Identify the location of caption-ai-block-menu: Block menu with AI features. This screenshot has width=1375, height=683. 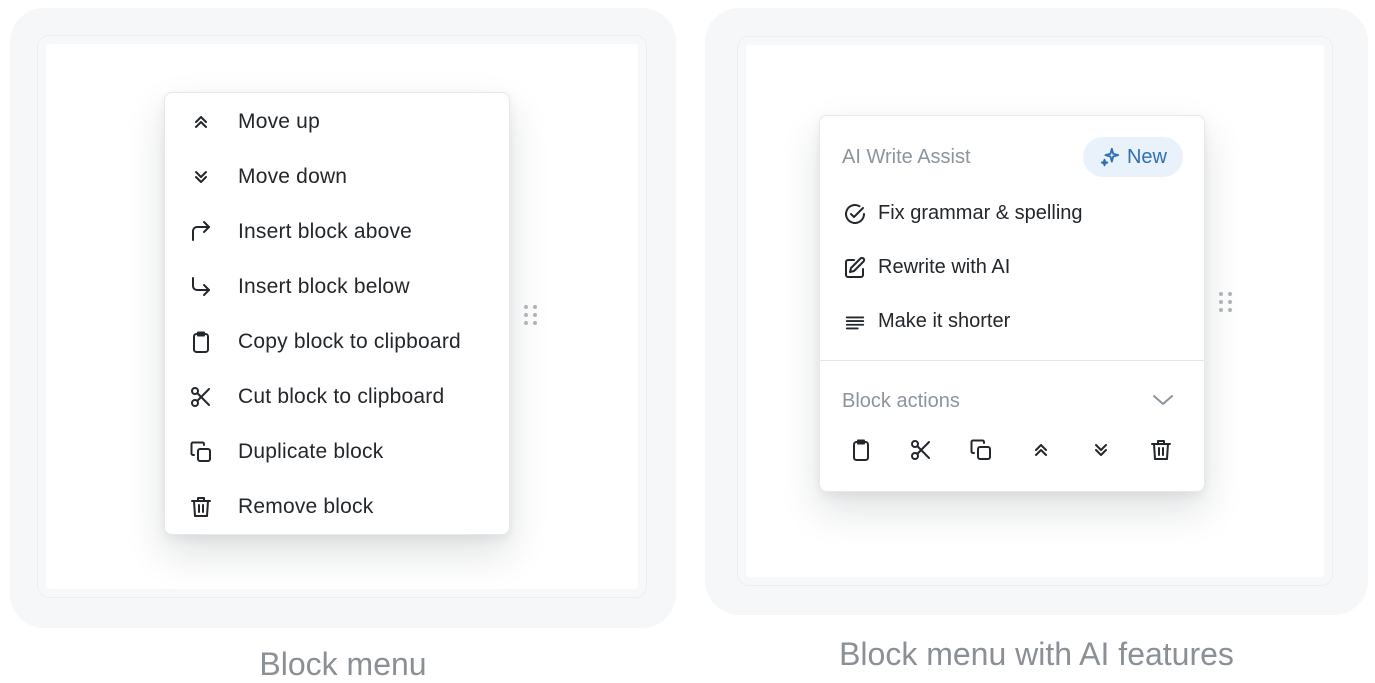
(1036, 654).